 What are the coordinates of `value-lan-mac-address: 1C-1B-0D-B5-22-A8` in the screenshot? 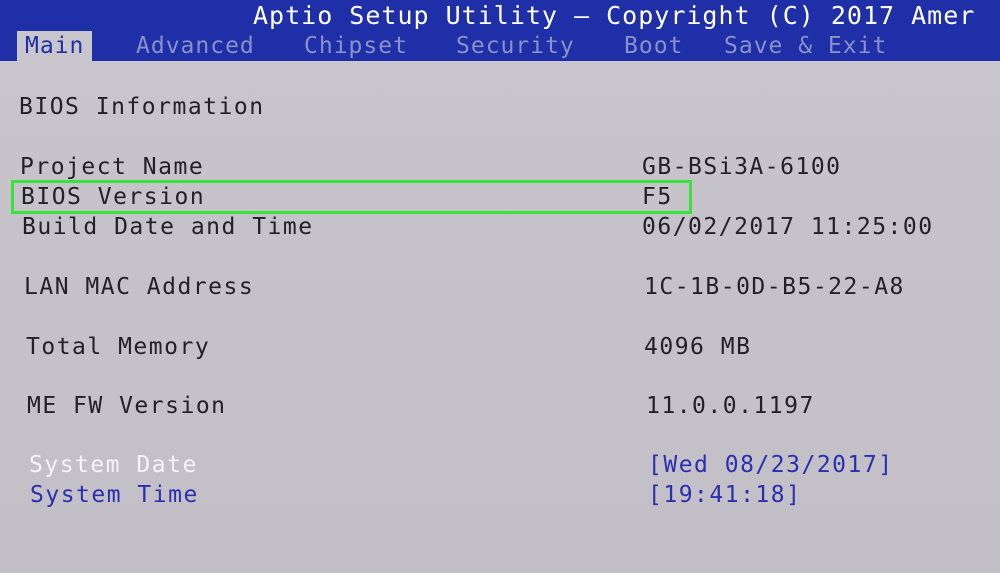 It's located at (774, 287).